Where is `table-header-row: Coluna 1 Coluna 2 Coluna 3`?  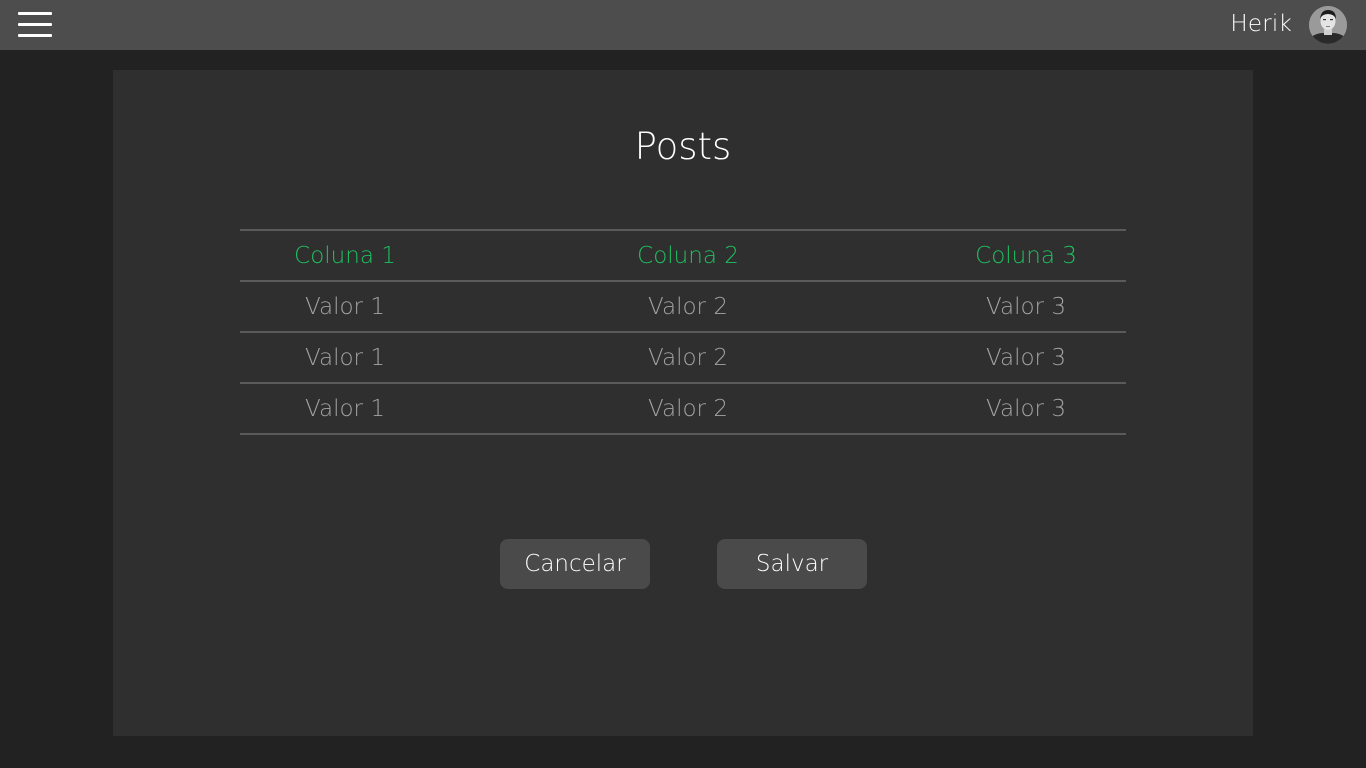 table-header-row: Coluna 1 Coluna 2 Coluna 3 is located at coordinates (683, 255).